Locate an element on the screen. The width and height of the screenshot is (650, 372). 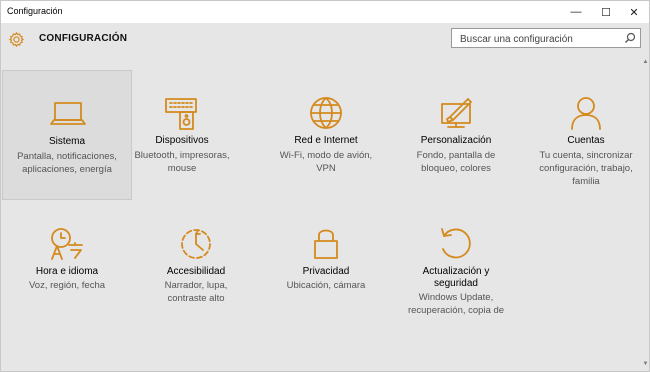
tile-label: Dispositivos is located at coordinates (182, 140).